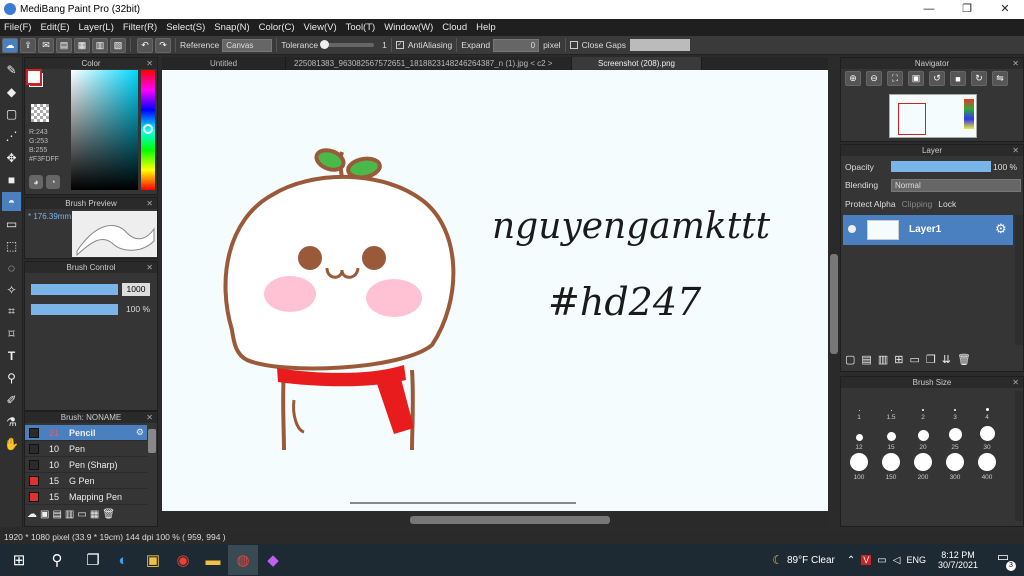 This screenshot has height=576, width=1024. Describe the element at coordinates (64, 45) in the screenshot. I see `comment-icon: ▤` at that location.